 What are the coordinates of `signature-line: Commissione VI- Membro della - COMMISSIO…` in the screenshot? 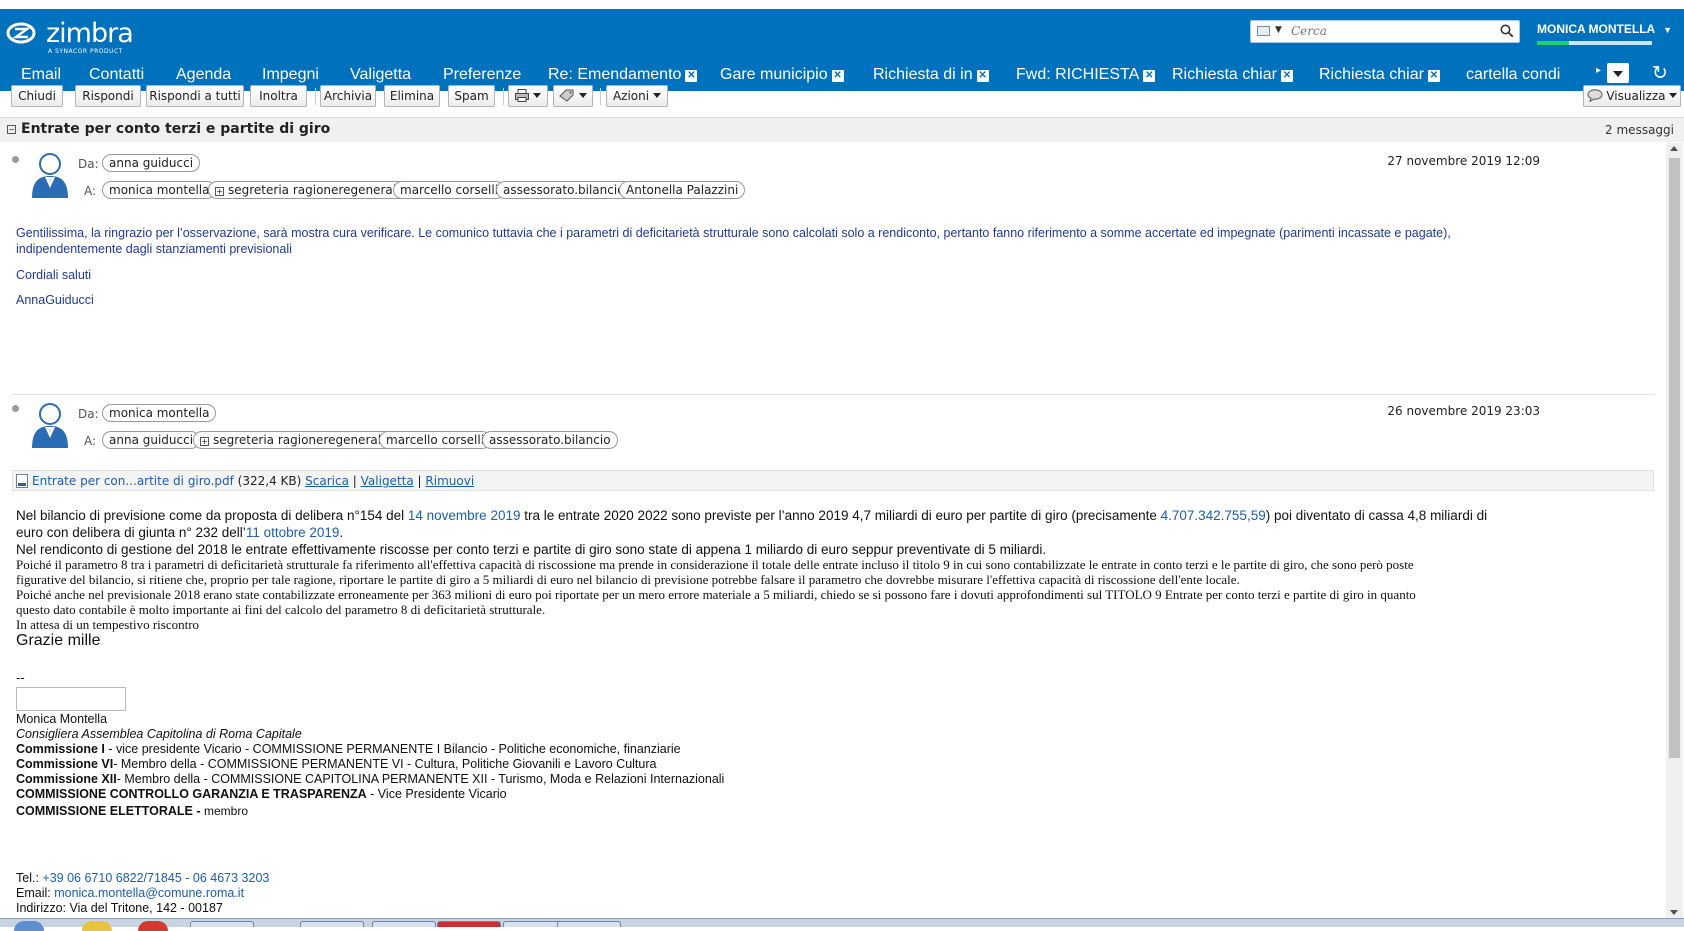 It's located at (336, 764).